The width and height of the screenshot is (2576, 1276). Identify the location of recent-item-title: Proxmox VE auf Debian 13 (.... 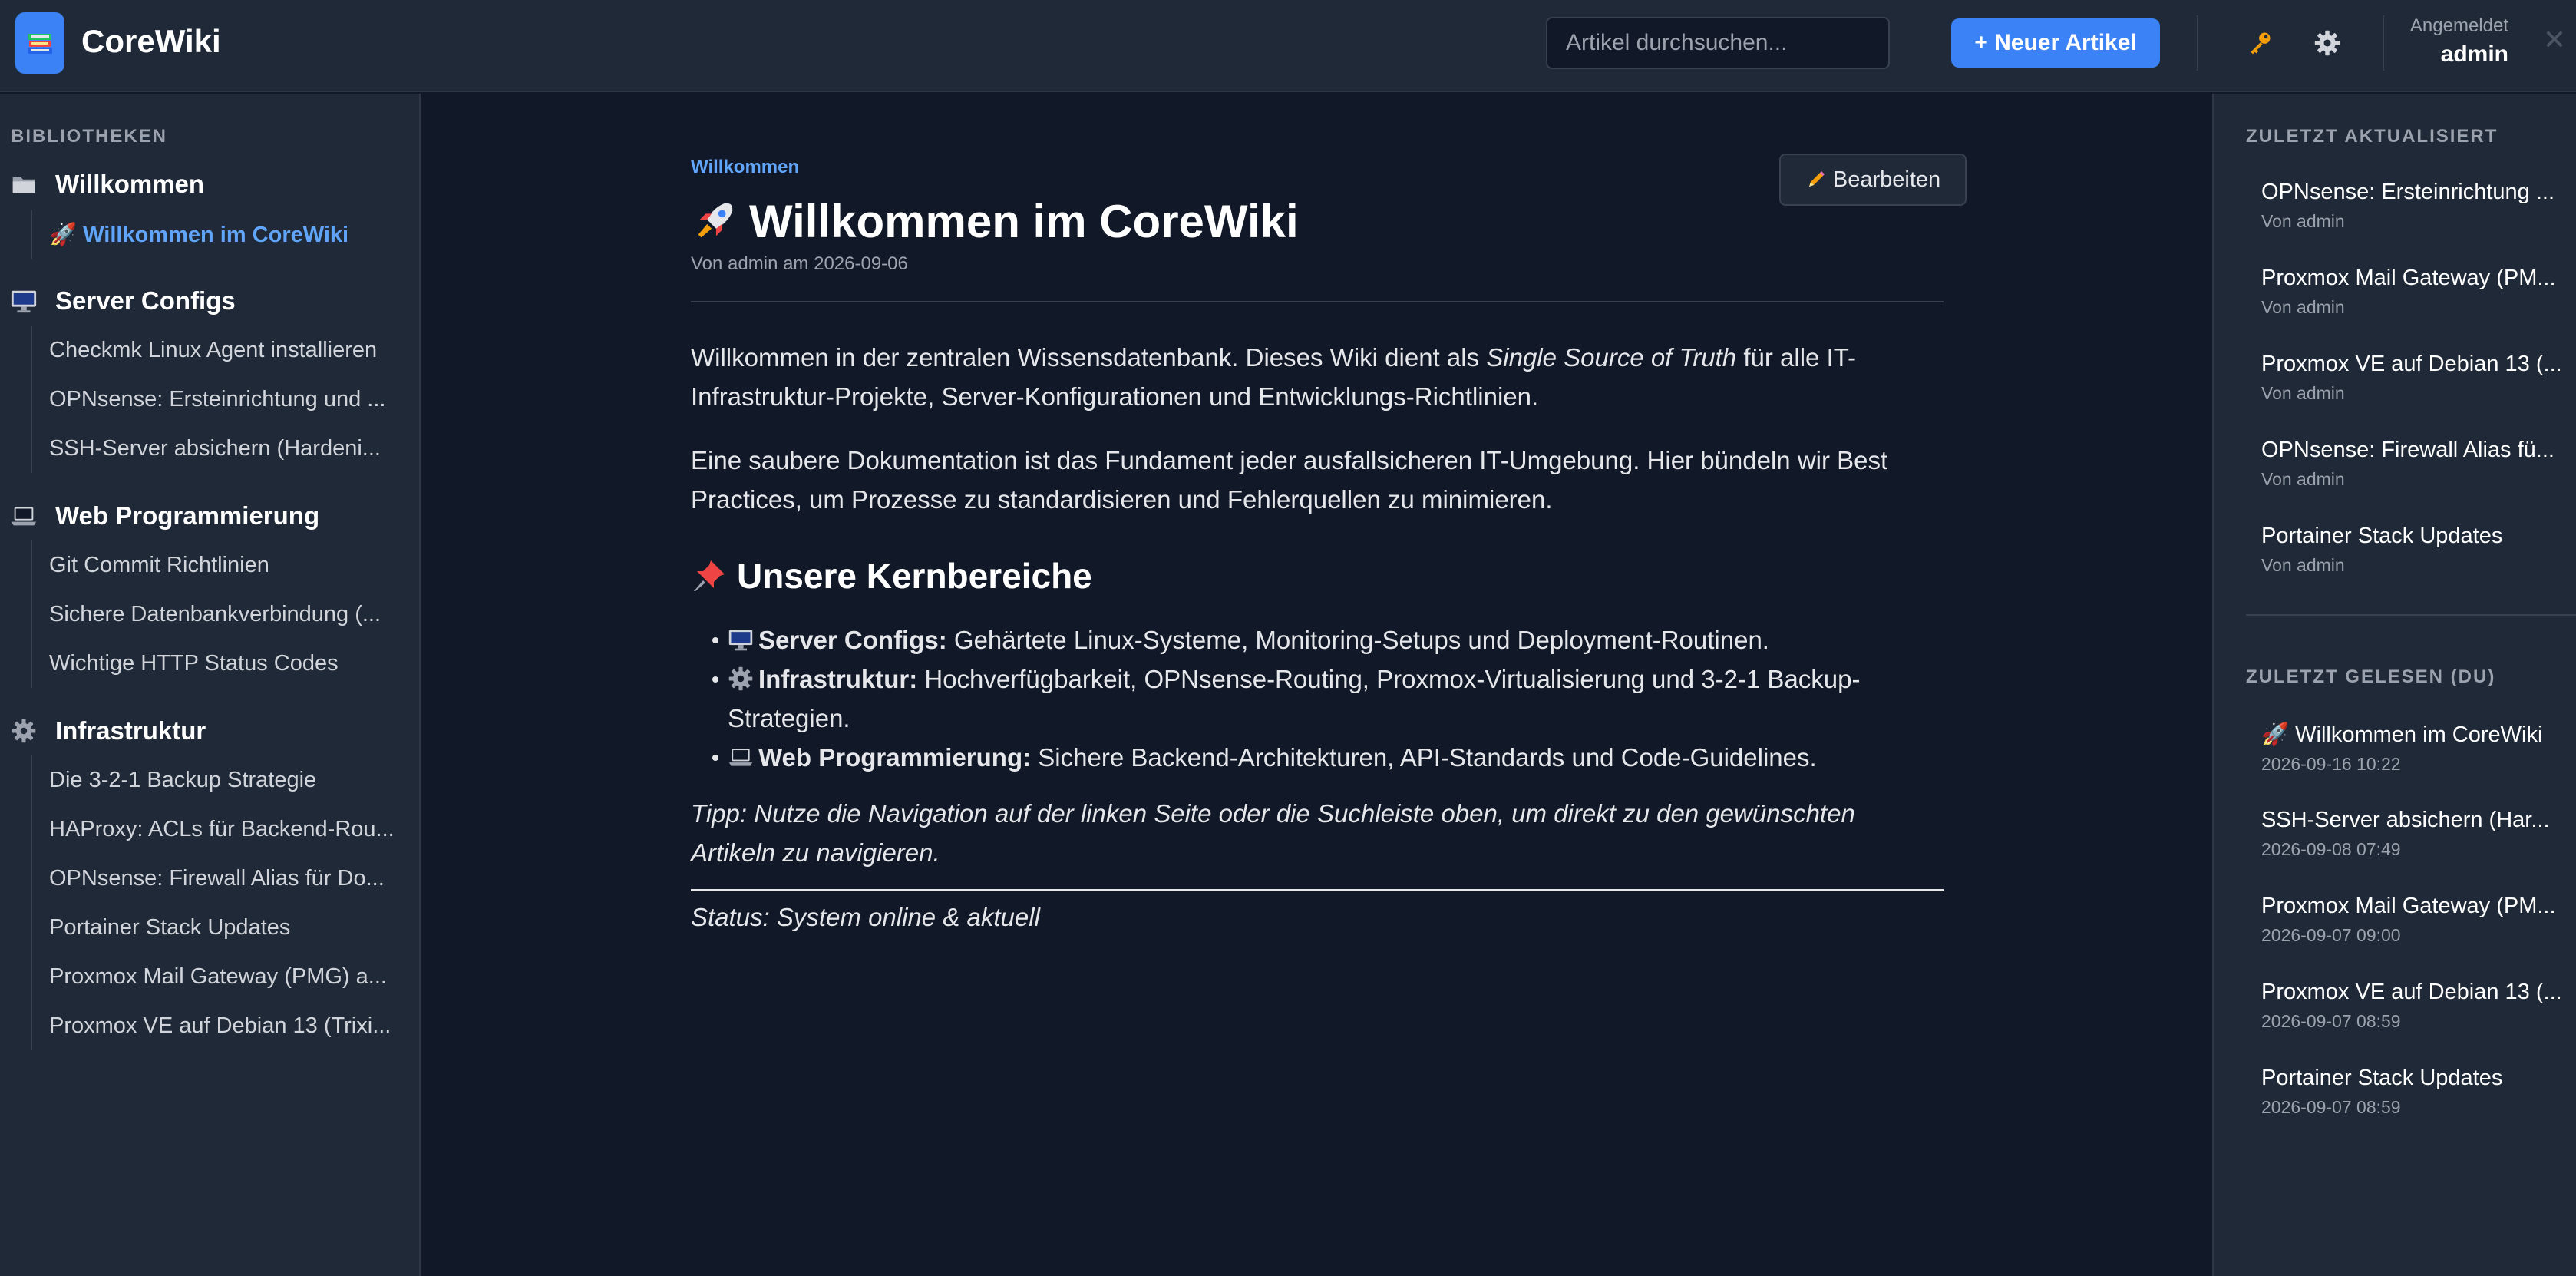
(2411, 364).